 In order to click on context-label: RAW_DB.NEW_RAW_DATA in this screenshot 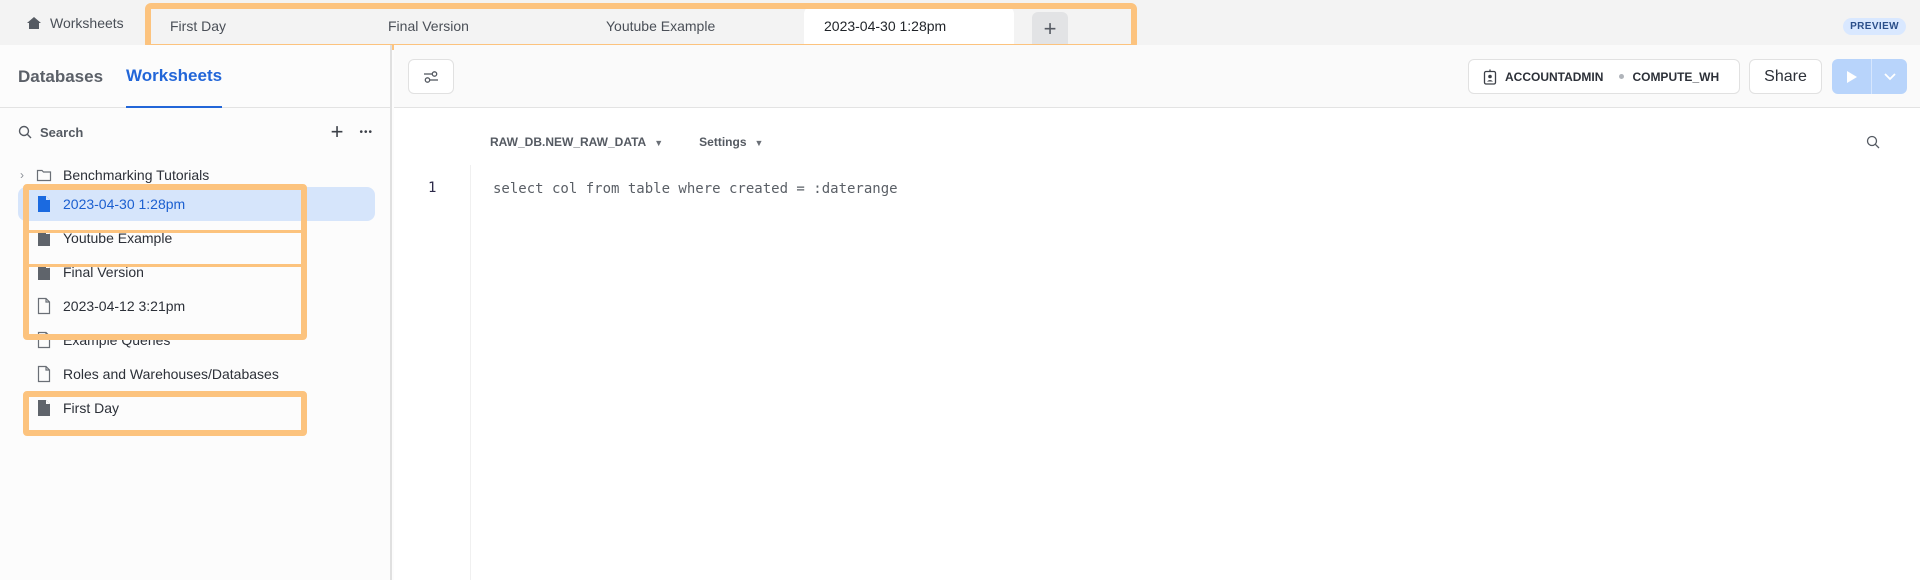, I will do `click(568, 142)`.